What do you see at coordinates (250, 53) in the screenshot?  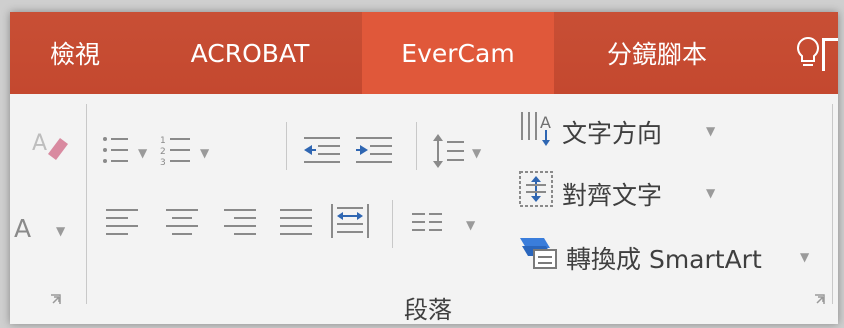 I see `tab-acrobat: ACROBAT` at bounding box center [250, 53].